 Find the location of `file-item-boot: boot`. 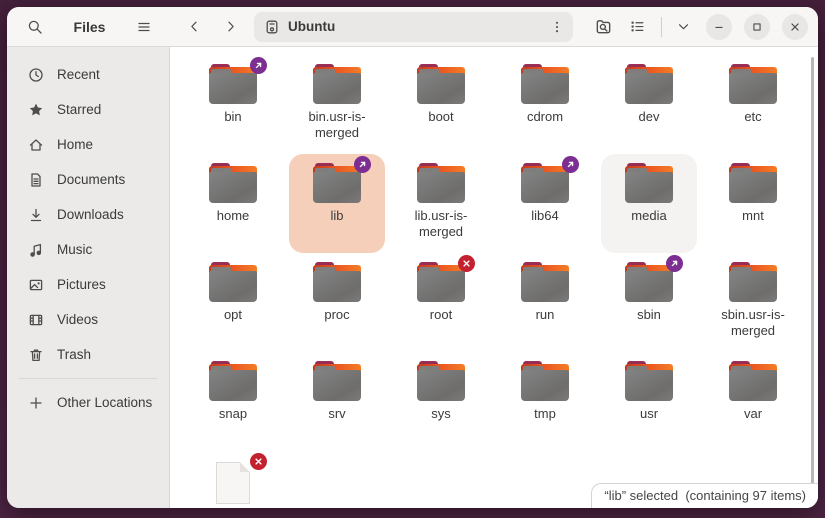

file-item-boot: boot is located at coordinates (441, 104).